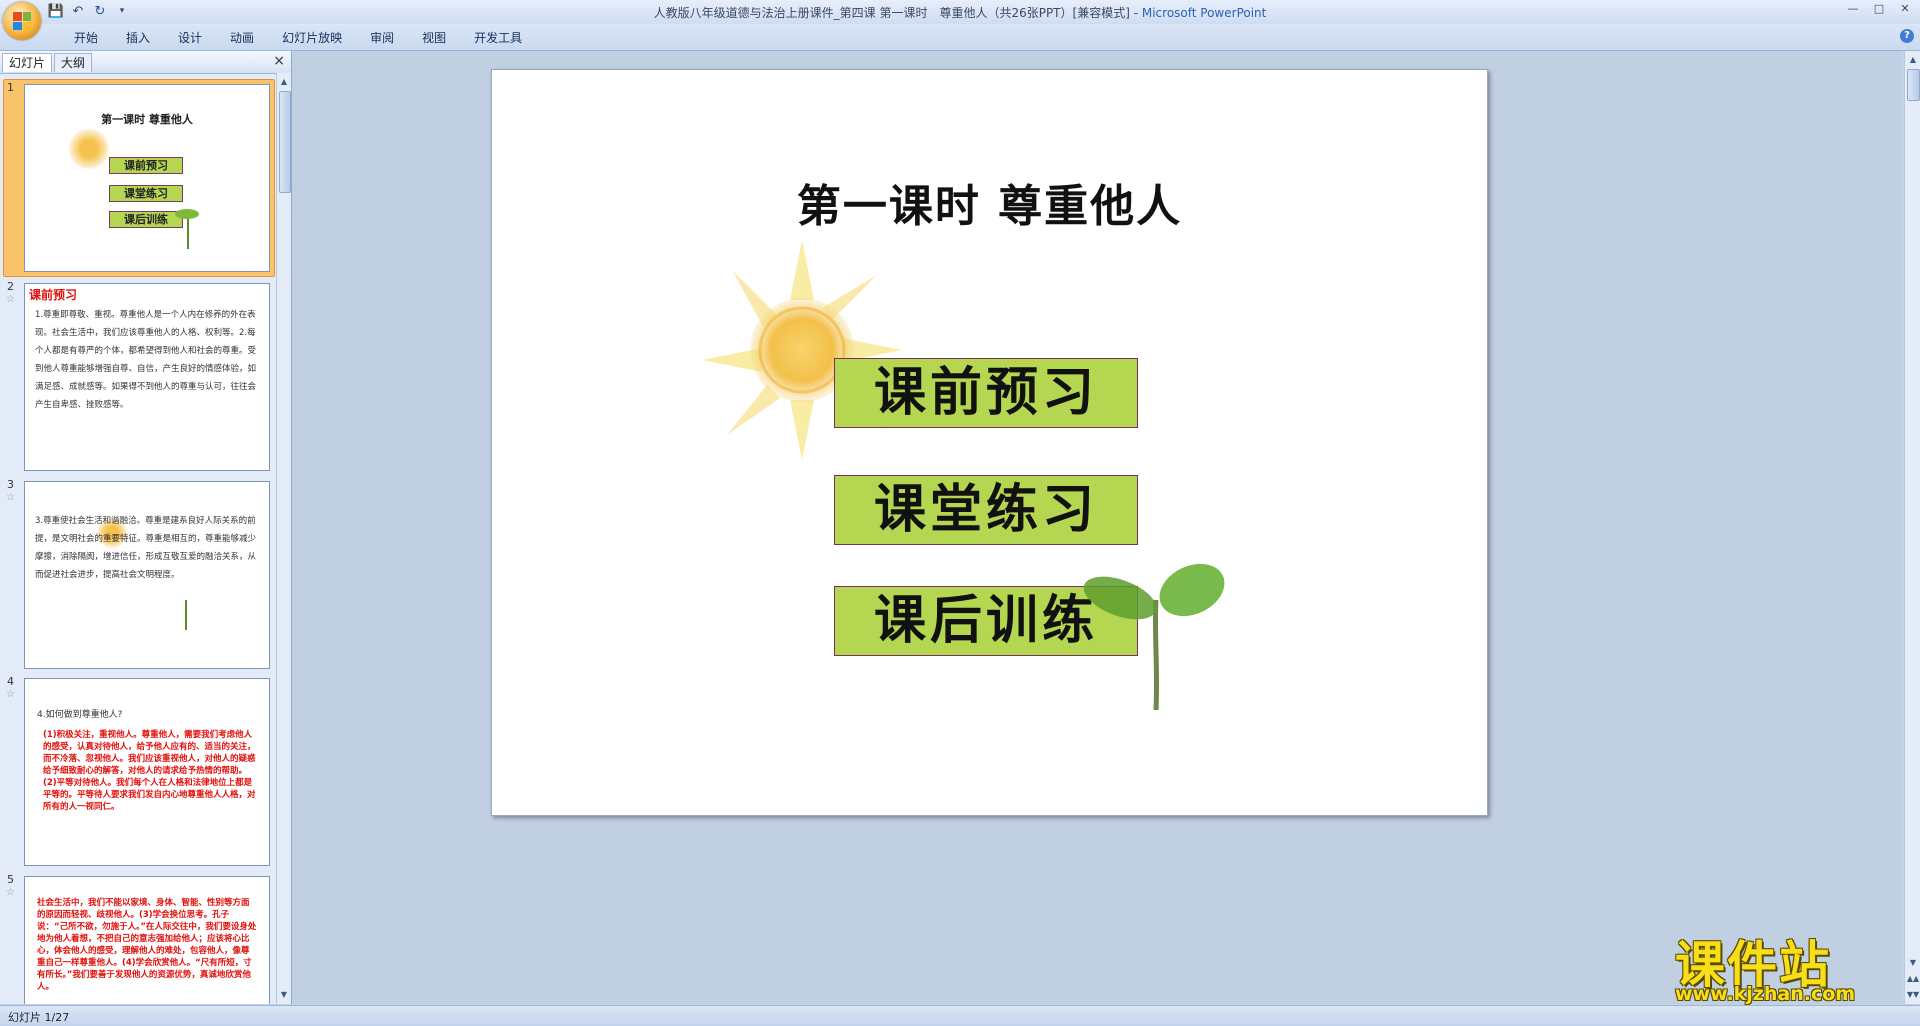 The image size is (1920, 1026). Describe the element at coordinates (147, 178) in the screenshot. I see `thumbnail-canvas: 第一课时 尊重他人 课前预习 课堂练习 课后训练` at that location.